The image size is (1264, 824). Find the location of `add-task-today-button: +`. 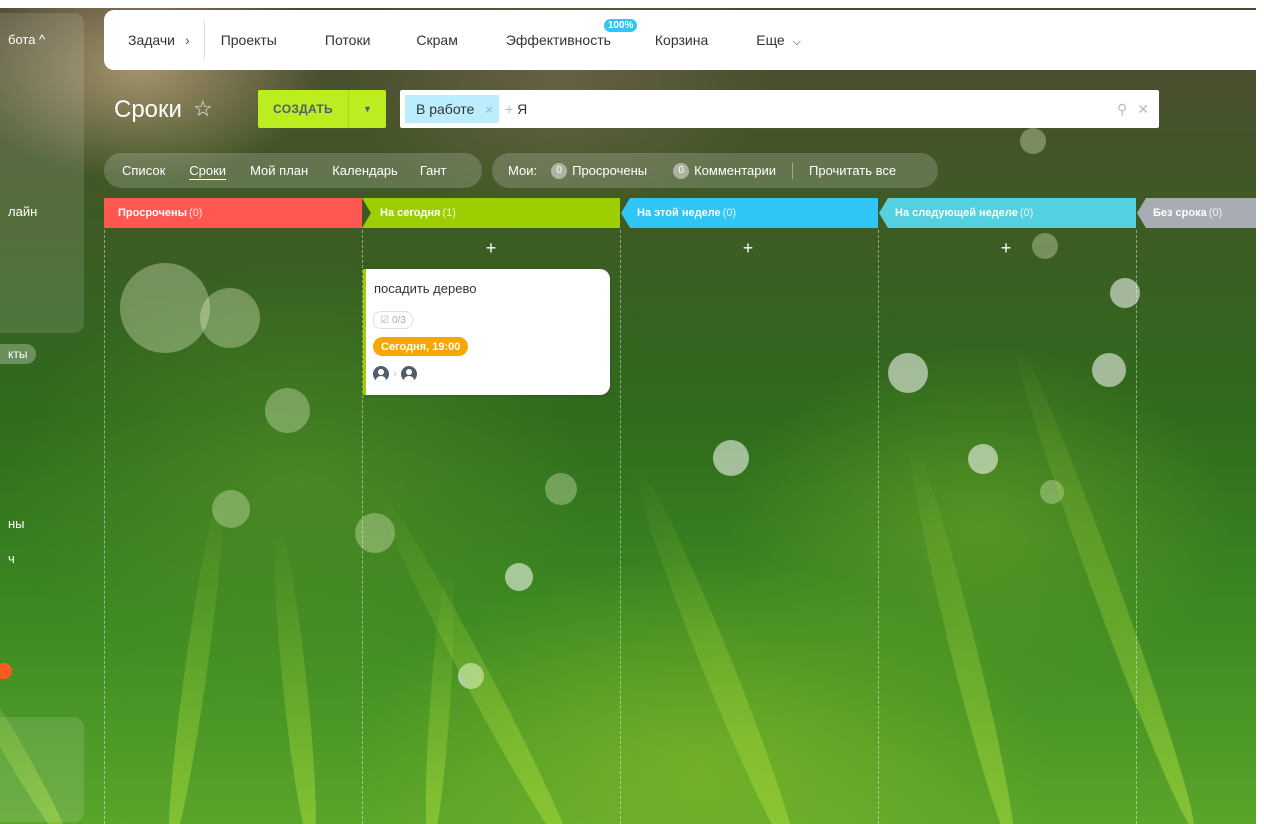

add-task-today-button: + is located at coordinates (491, 248).